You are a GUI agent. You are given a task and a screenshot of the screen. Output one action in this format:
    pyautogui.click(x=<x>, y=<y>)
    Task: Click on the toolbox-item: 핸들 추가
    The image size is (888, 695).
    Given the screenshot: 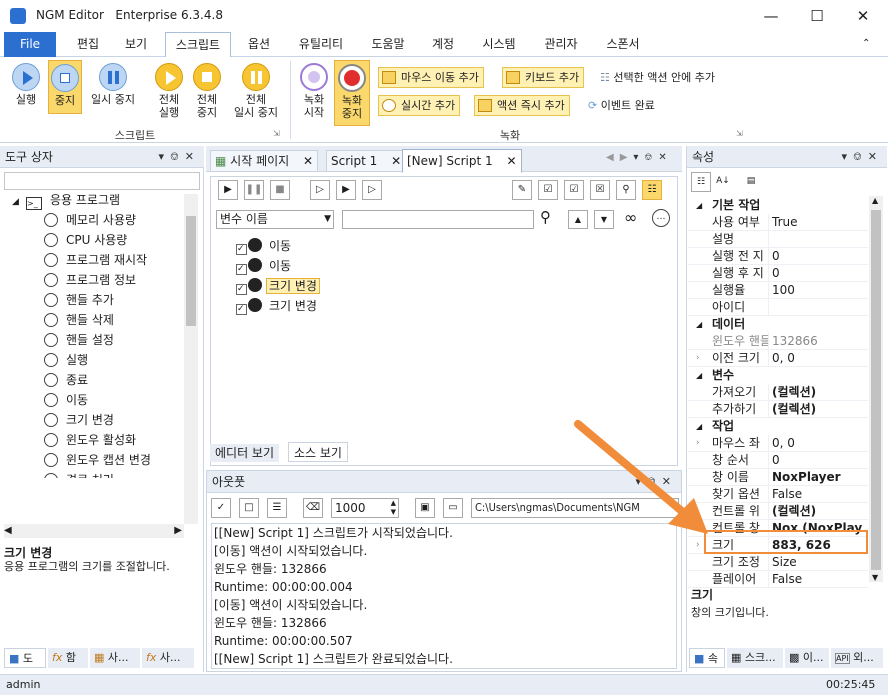 What is the action you would take?
    pyautogui.click(x=79, y=300)
    